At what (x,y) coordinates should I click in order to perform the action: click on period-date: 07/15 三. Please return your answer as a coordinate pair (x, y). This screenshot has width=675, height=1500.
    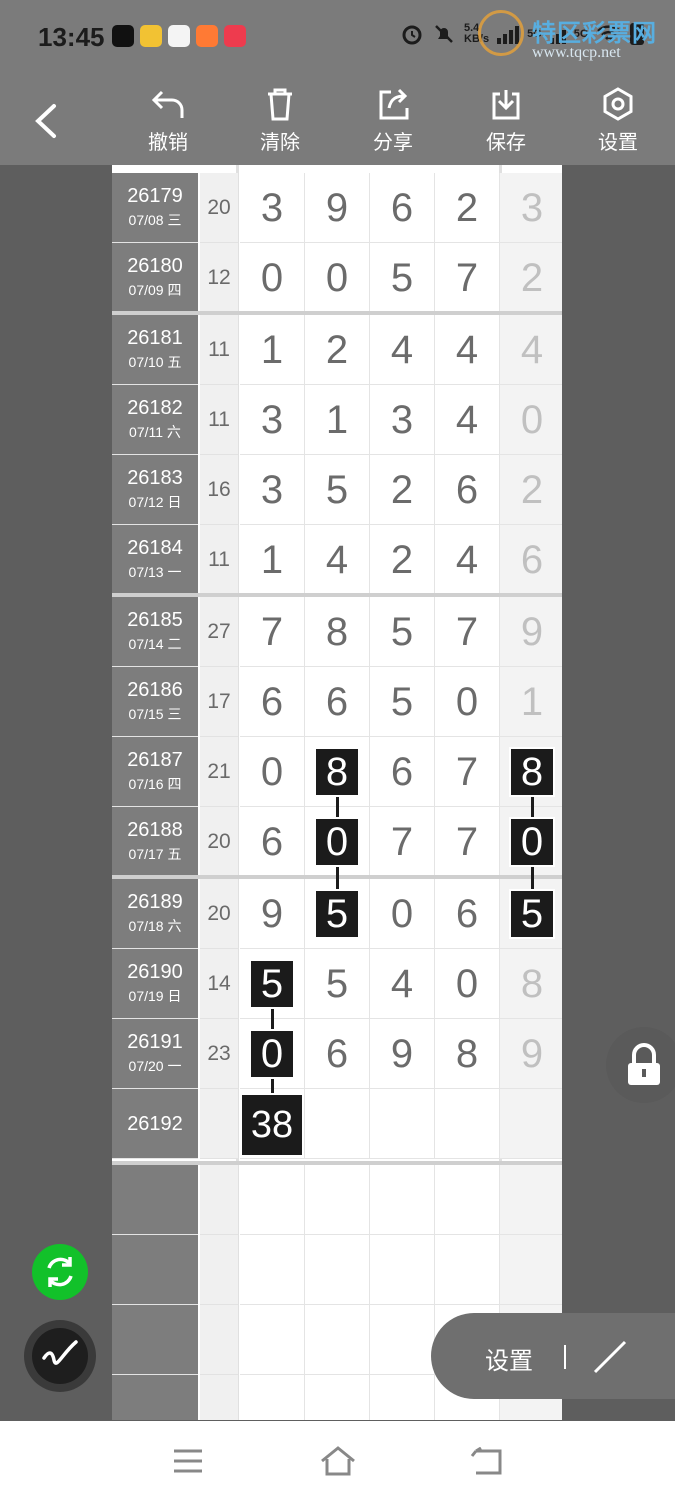
    Looking at the image, I should click on (155, 714).